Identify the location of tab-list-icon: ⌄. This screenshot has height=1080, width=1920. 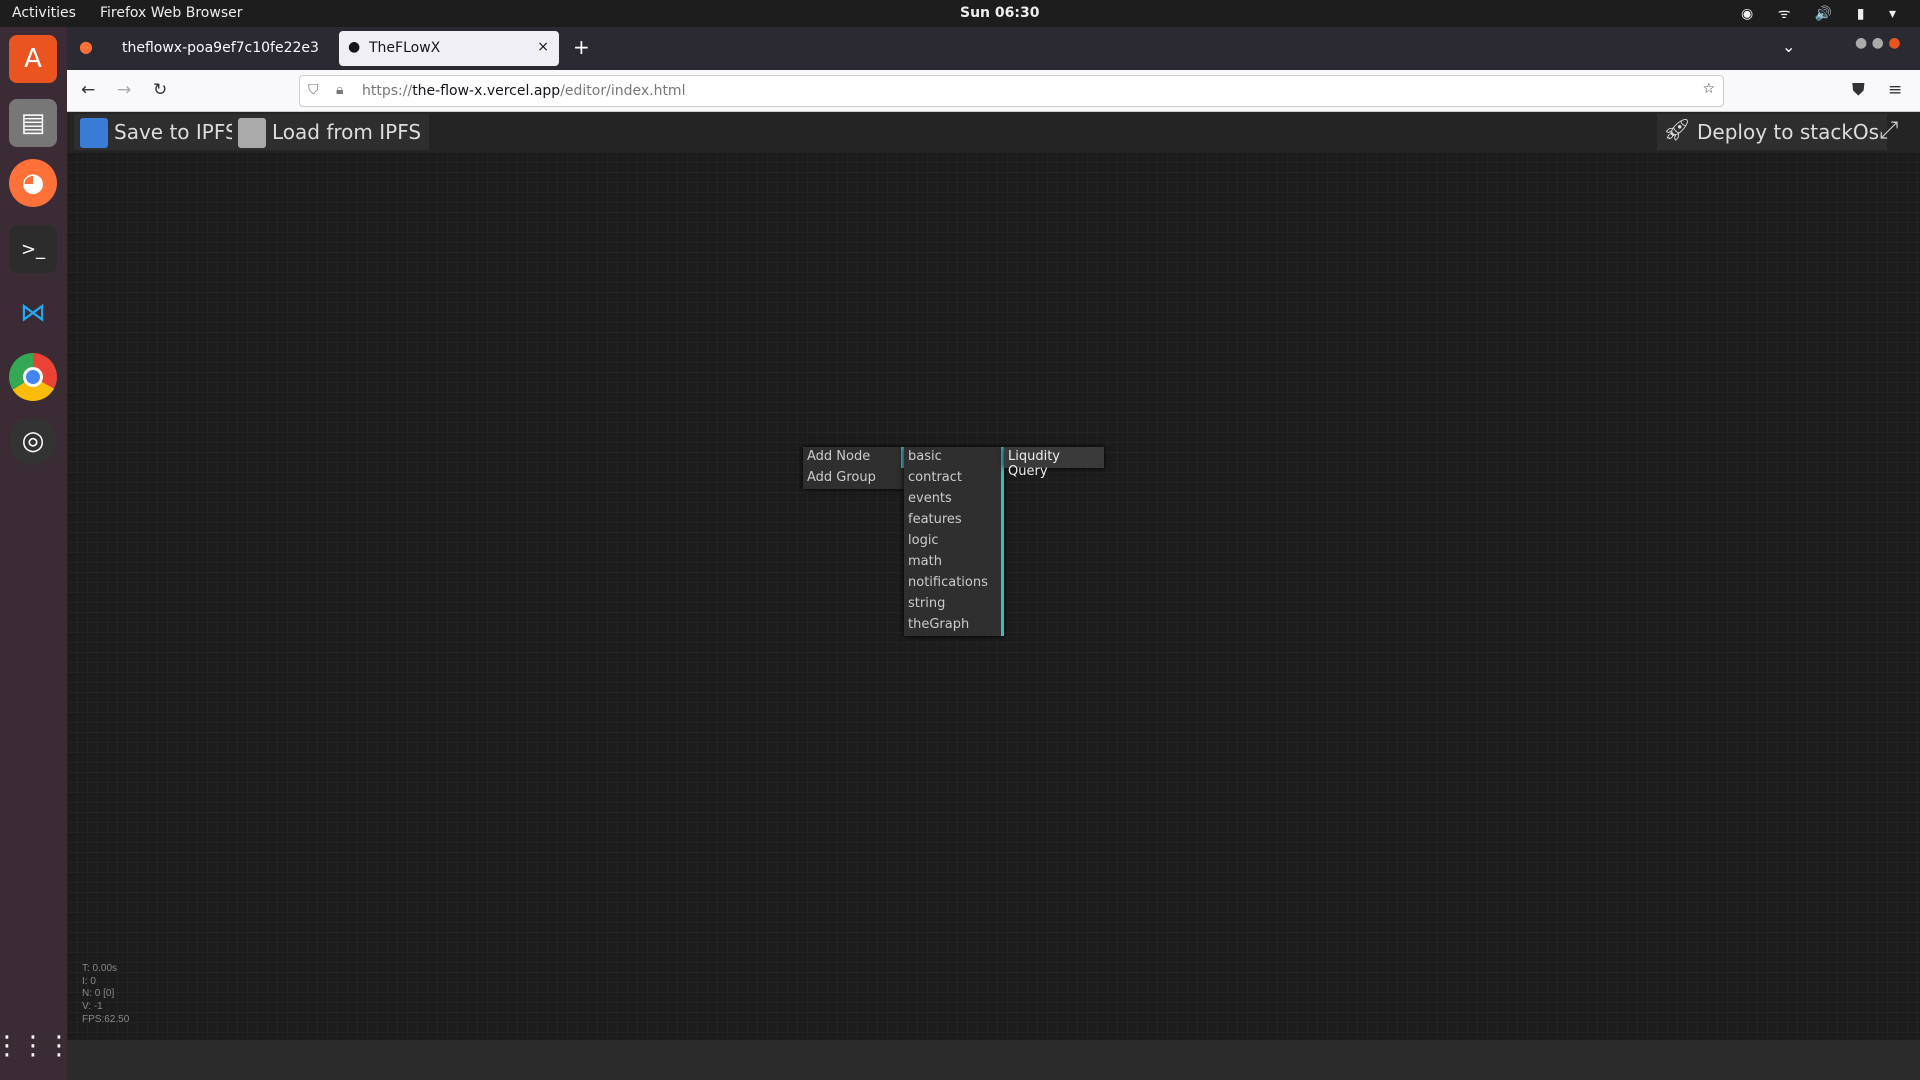
(1788, 46).